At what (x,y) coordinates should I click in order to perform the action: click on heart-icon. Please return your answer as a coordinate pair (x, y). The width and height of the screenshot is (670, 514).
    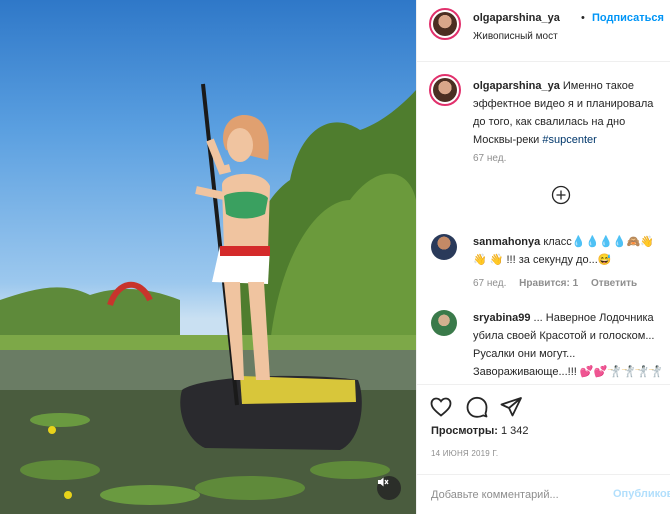
    Looking at the image, I should click on (441, 407).